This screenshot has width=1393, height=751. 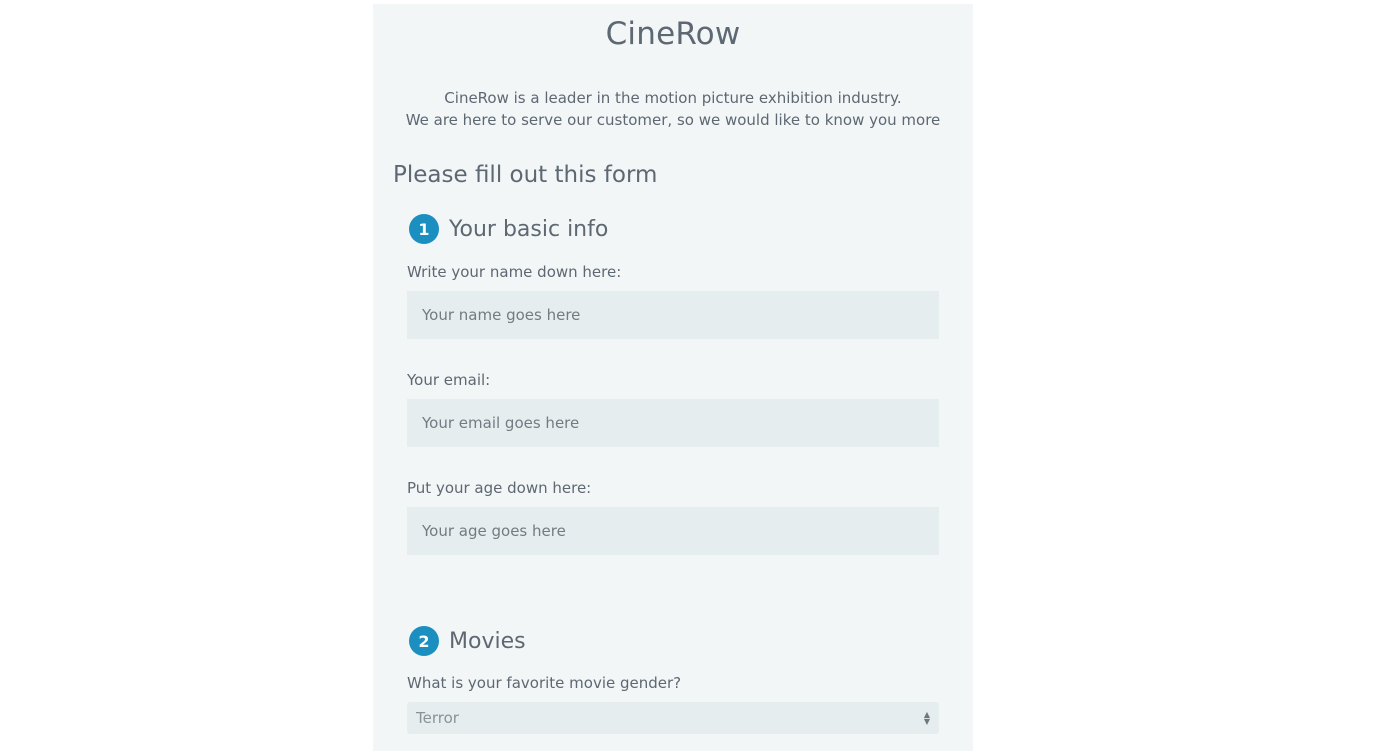 What do you see at coordinates (673, 718) in the screenshot?
I see `movie-gender-select: Terror ▲ ▼` at bounding box center [673, 718].